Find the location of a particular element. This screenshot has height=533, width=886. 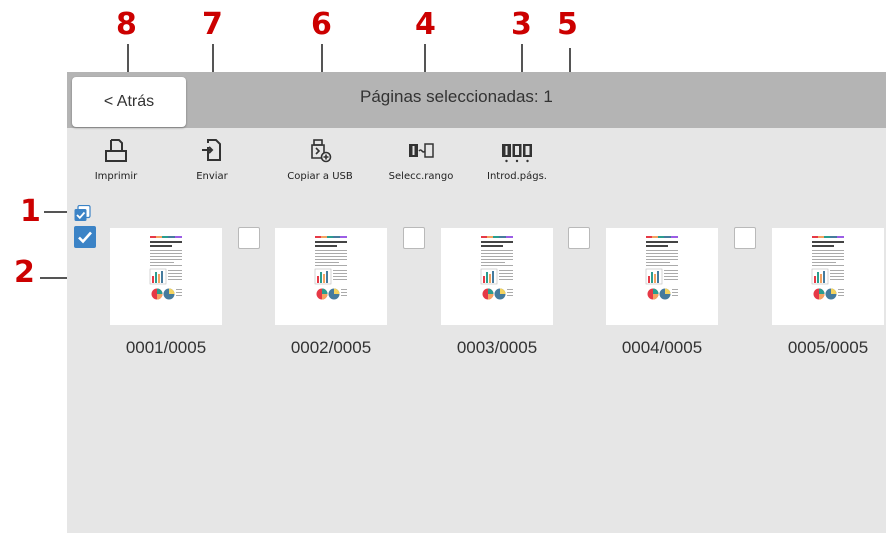

page-number-label-3: 0003/0005 is located at coordinates (497, 347).